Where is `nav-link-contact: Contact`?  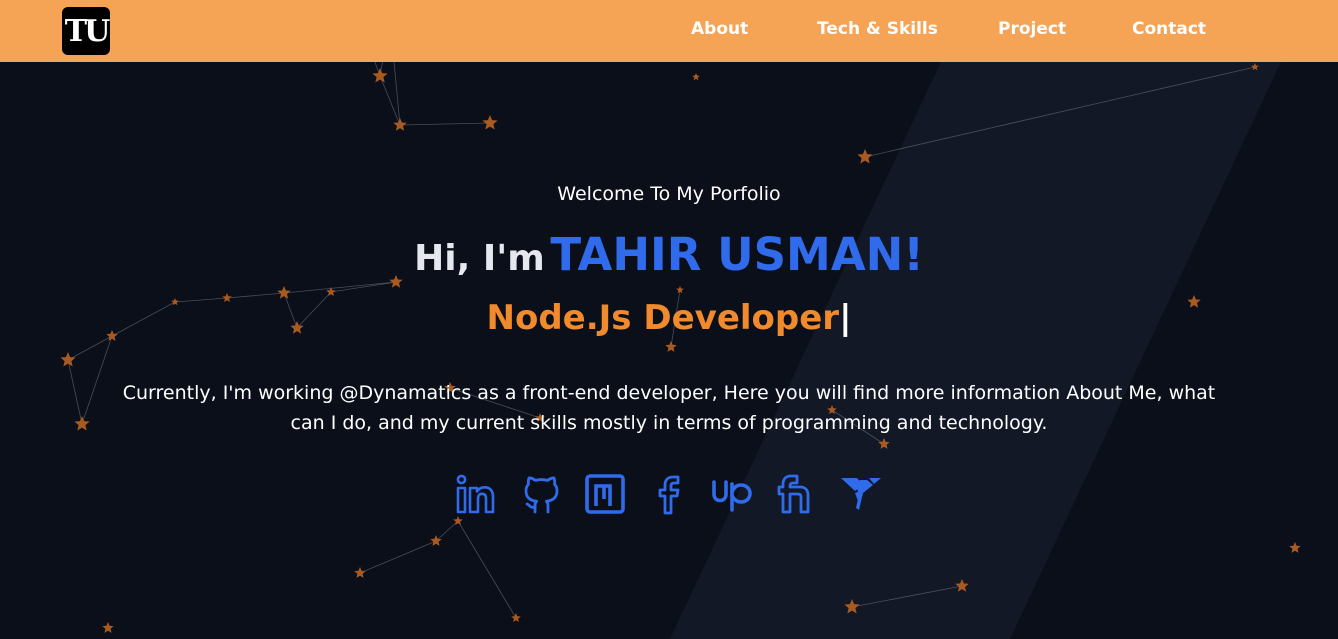
nav-link-contact: Contact is located at coordinates (1169, 29).